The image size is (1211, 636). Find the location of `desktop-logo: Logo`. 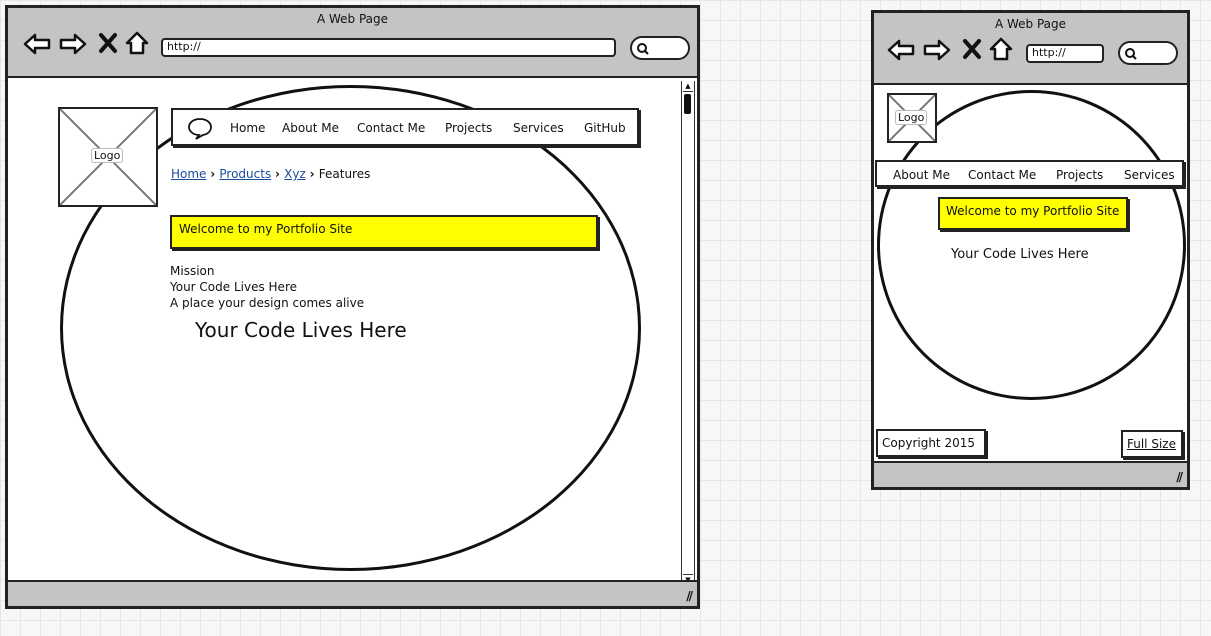

desktop-logo: Logo is located at coordinates (108, 157).